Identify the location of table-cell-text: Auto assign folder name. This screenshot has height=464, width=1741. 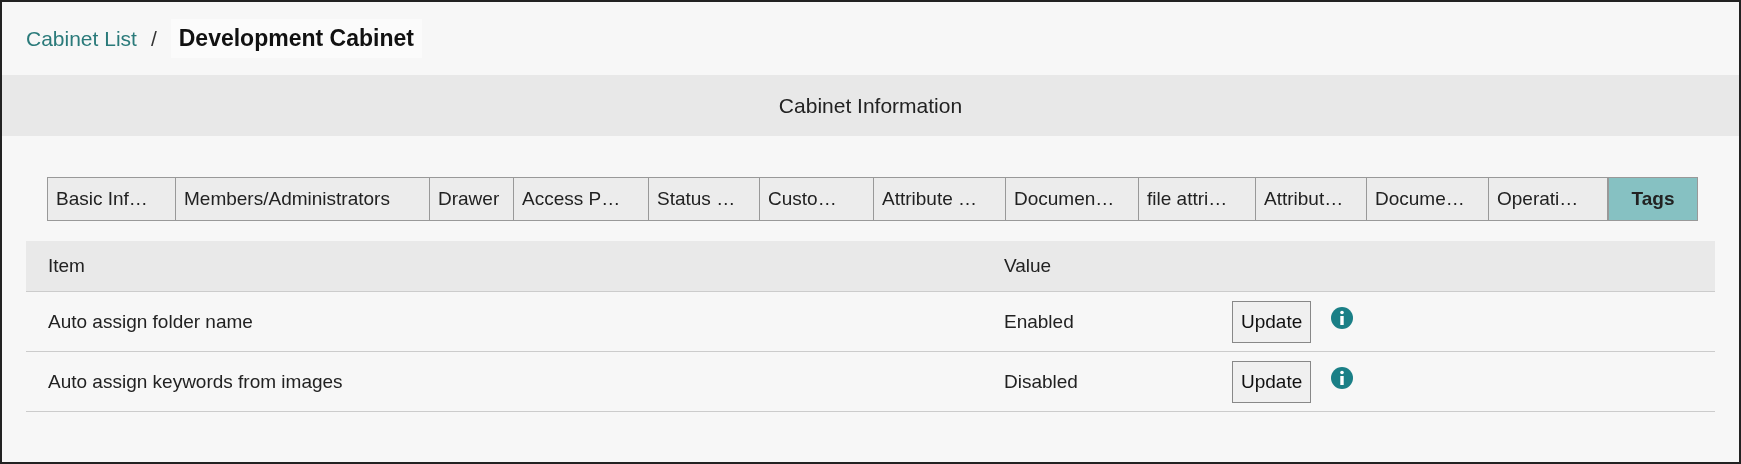
(150, 321).